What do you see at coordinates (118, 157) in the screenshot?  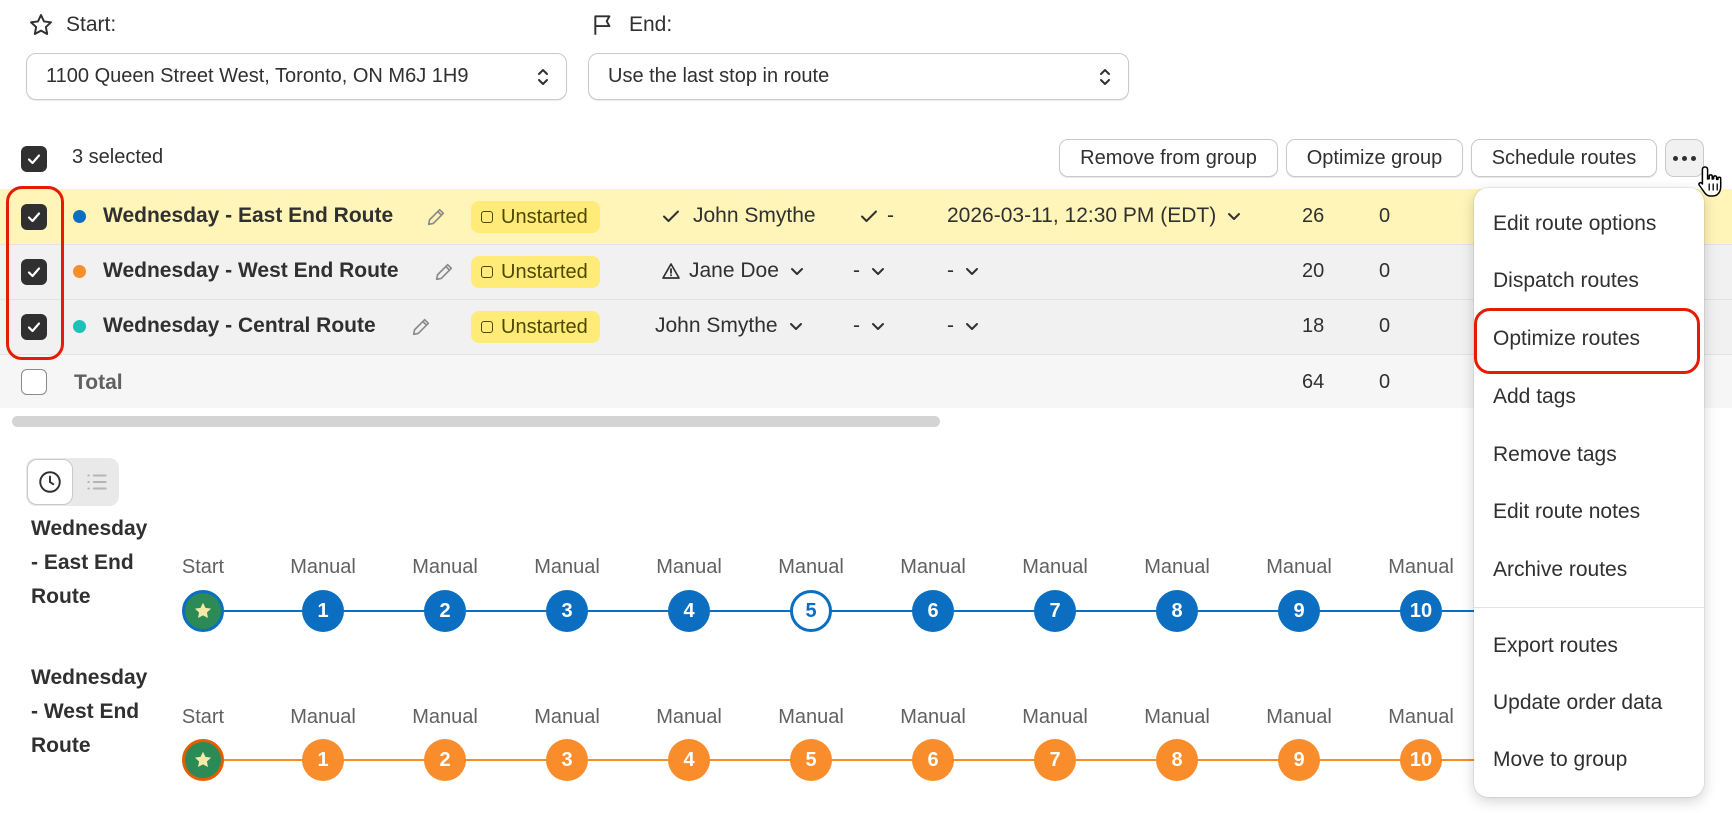 I see `selected-count: 3 selected` at bounding box center [118, 157].